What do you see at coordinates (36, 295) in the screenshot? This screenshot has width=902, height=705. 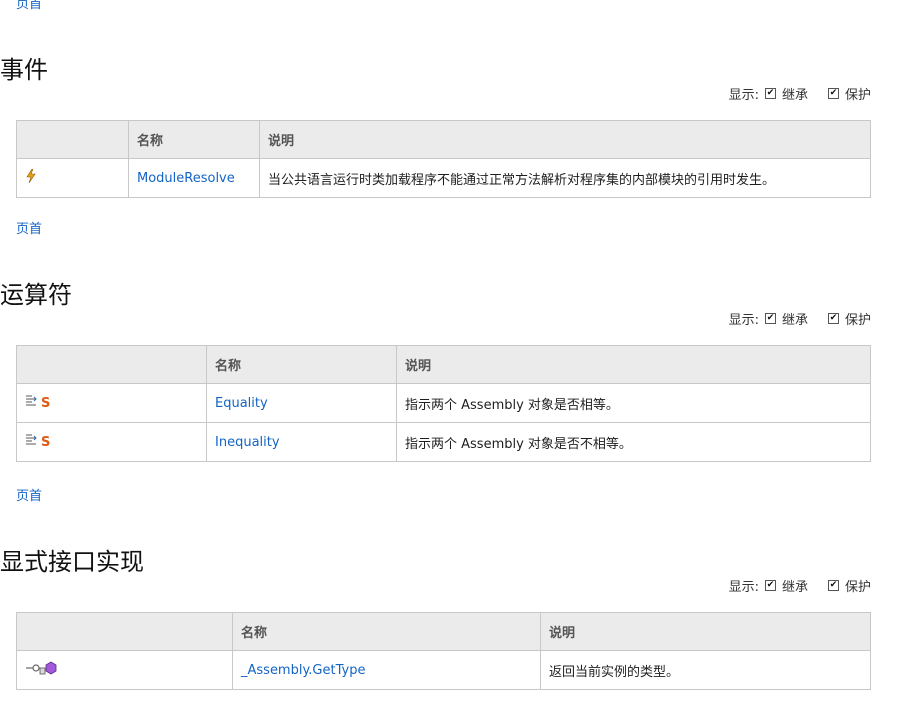 I see `section-title-operators: 运算符` at bounding box center [36, 295].